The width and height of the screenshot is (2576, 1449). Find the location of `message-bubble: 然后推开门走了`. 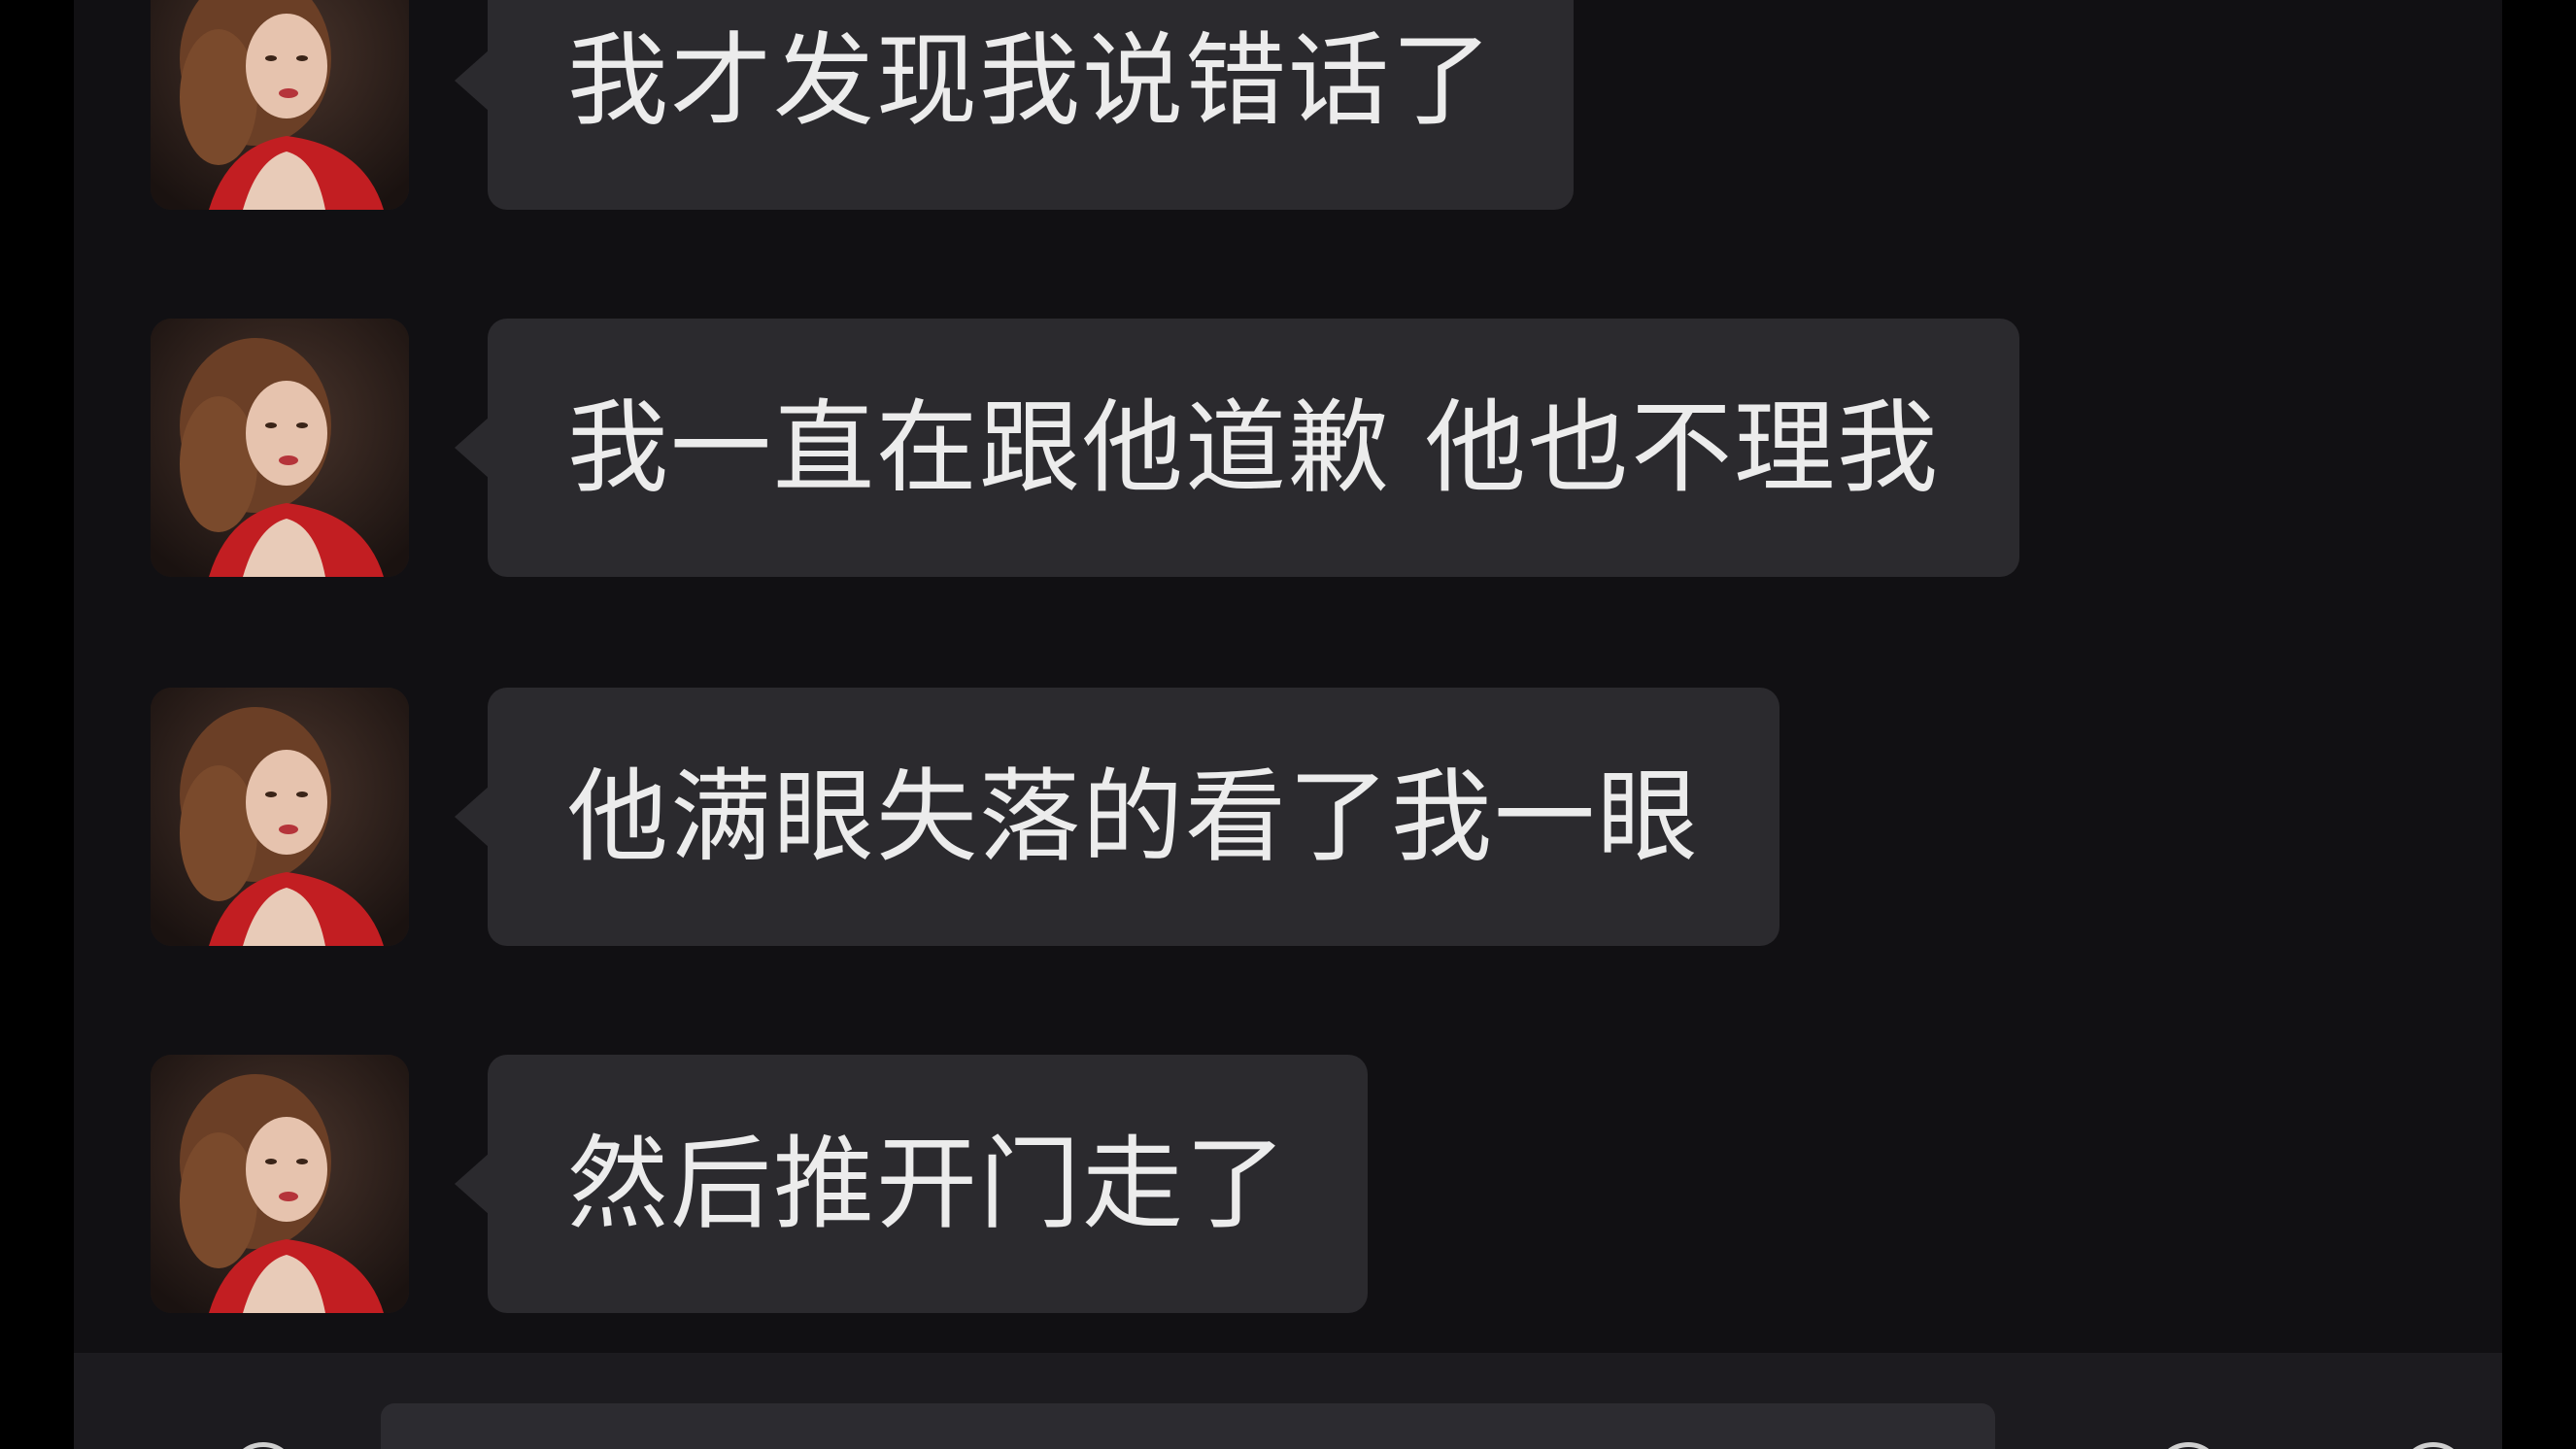

message-bubble: 然后推开门走了 is located at coordinates (911, 1184).